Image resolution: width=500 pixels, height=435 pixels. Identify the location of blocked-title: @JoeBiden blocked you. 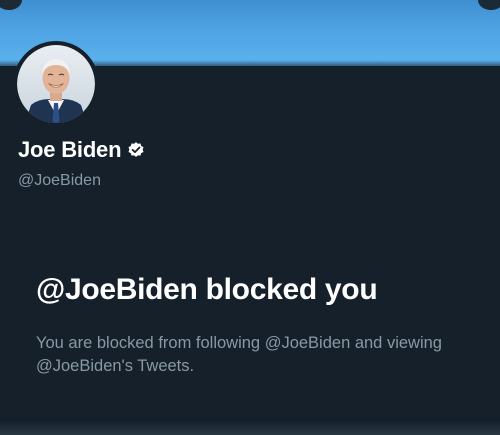
(207, 289).